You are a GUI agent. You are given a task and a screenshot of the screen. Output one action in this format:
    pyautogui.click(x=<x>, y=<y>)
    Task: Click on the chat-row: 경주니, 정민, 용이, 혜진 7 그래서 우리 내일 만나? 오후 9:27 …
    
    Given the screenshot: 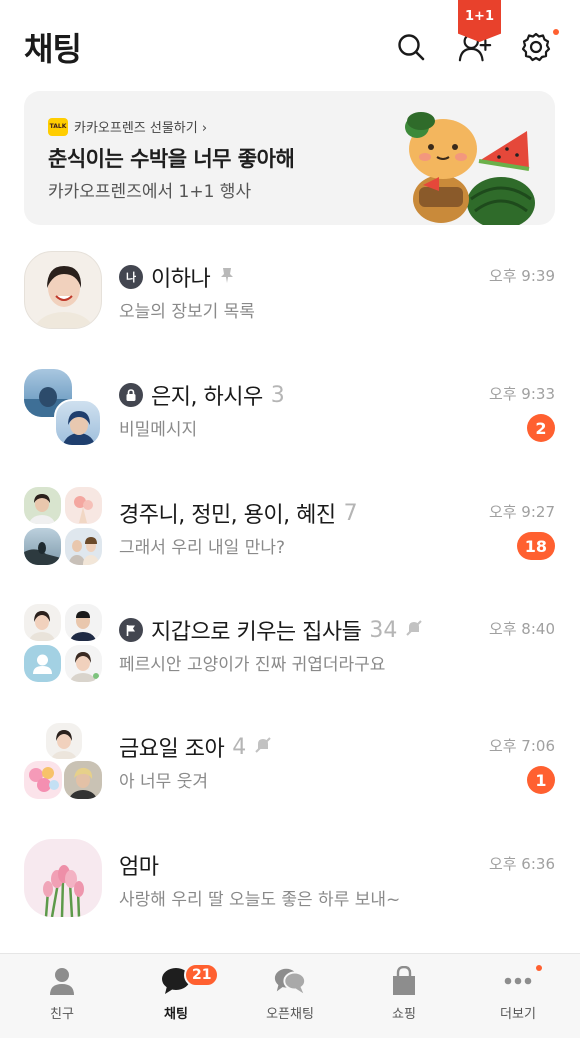 What is the action you would take?
    pyautogui.click(x=290, y=546)
    